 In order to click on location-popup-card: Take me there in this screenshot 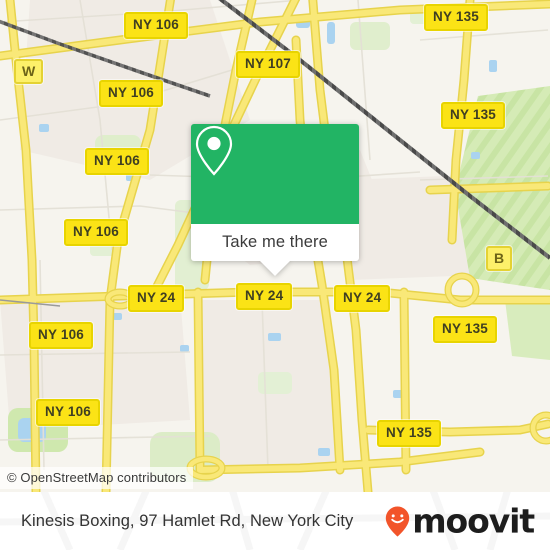, I will do `click(275, 200)`.